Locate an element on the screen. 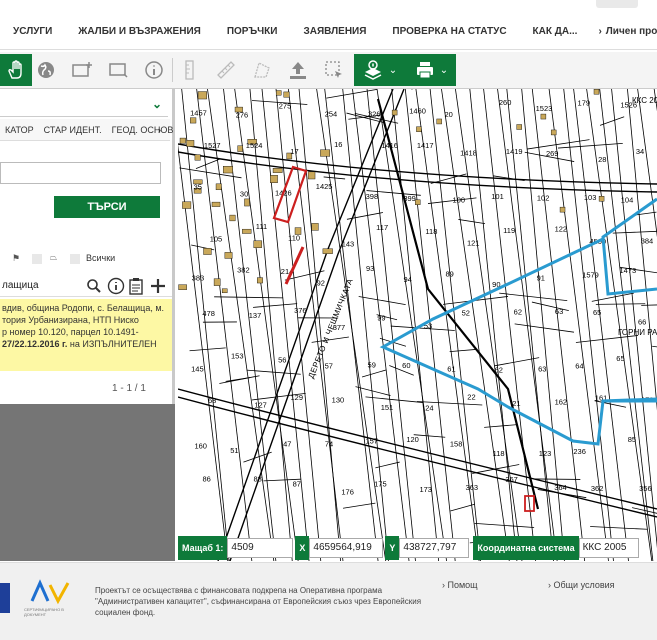  help-link: › Помощ is located at coordinates (460, 585).